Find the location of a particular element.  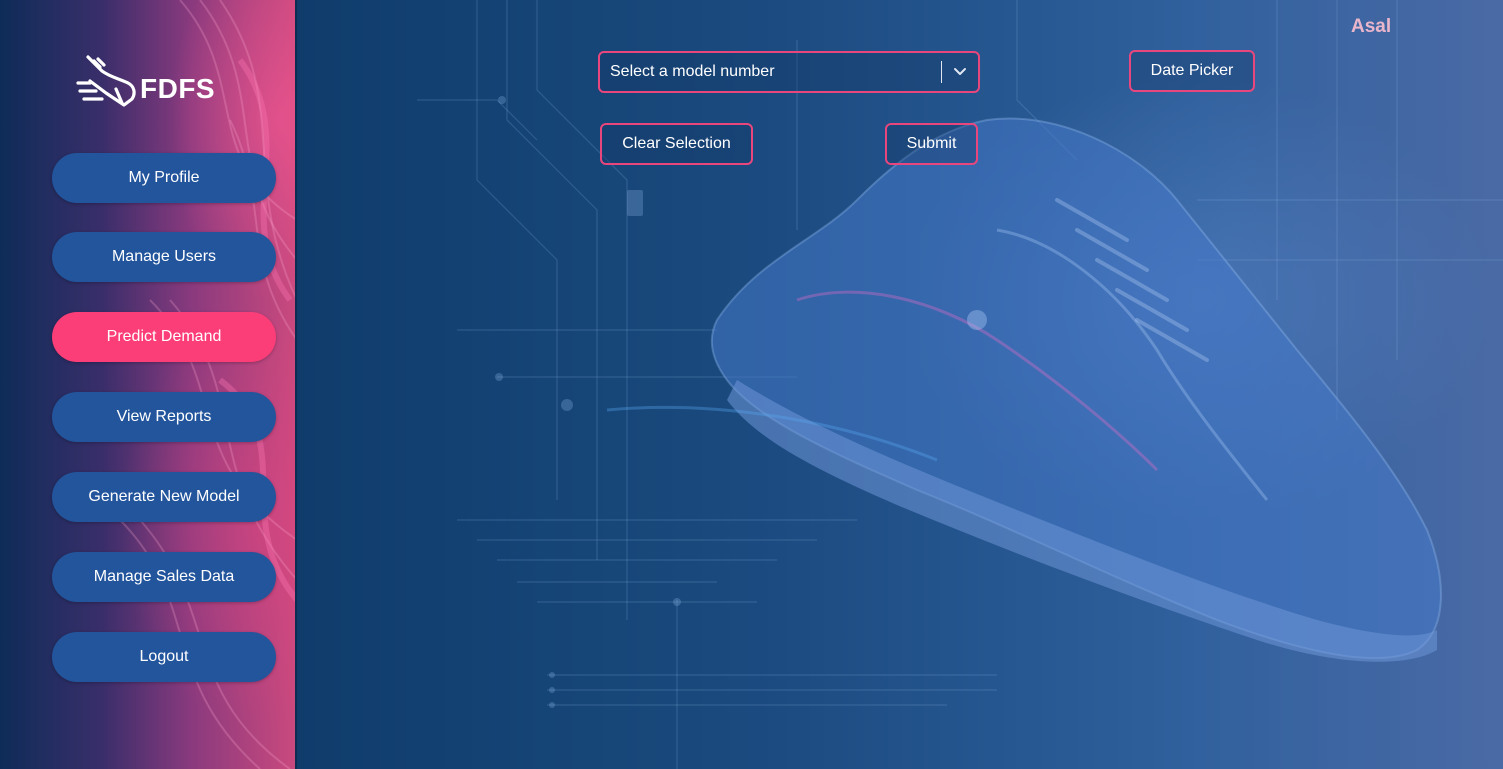

sidebar-item-view-reports: View Reports is located at coordinates (164, 417).